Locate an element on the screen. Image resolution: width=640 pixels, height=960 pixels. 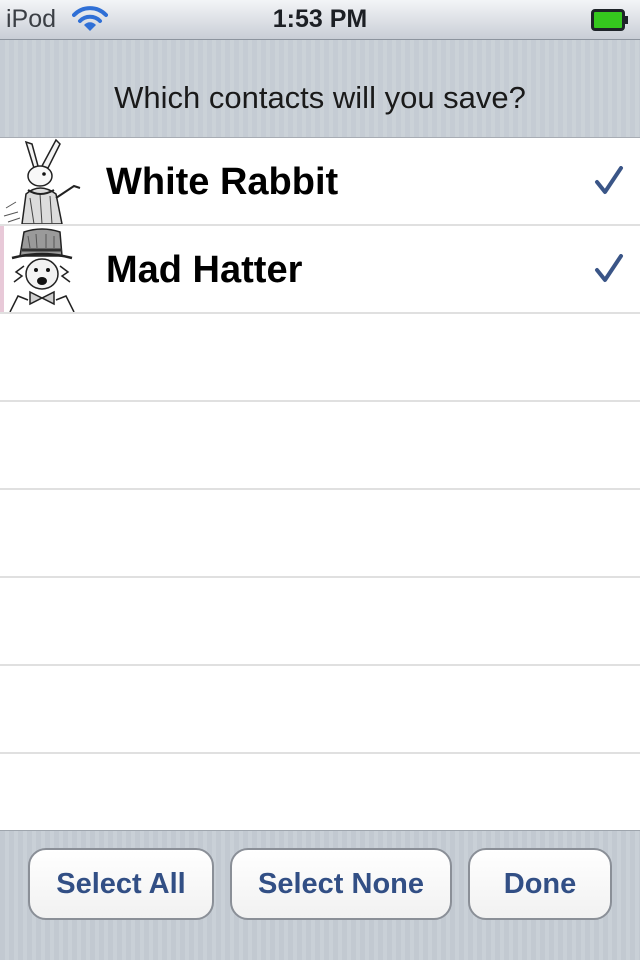
contact-row-white-rabbit: White Rabbit is located at coordinates (320, 182).